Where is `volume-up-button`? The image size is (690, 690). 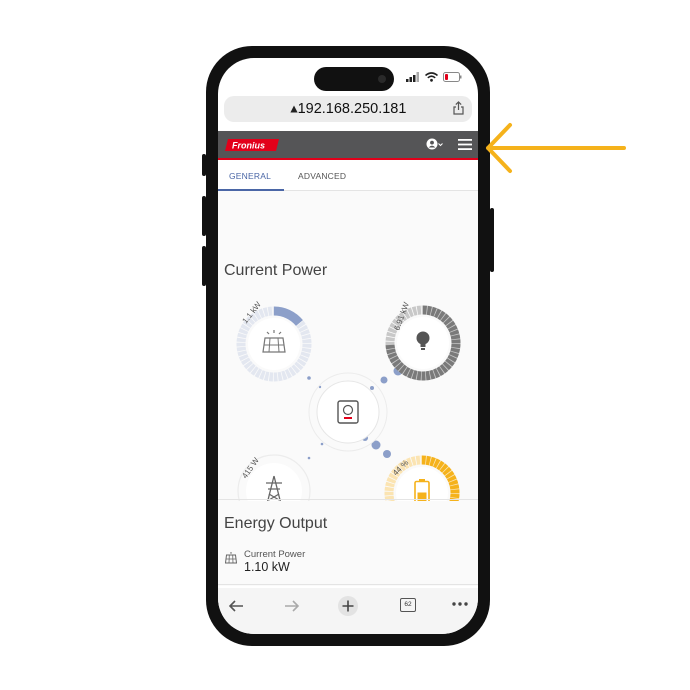 volume-up-button is located at coordinates (204, 216).